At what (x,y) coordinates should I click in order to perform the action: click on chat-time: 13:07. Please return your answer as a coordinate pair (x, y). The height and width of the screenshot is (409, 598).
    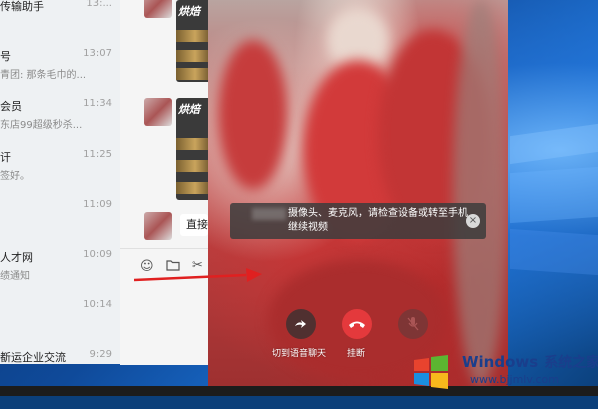
    Looking at the image, I should click on (97, 53).